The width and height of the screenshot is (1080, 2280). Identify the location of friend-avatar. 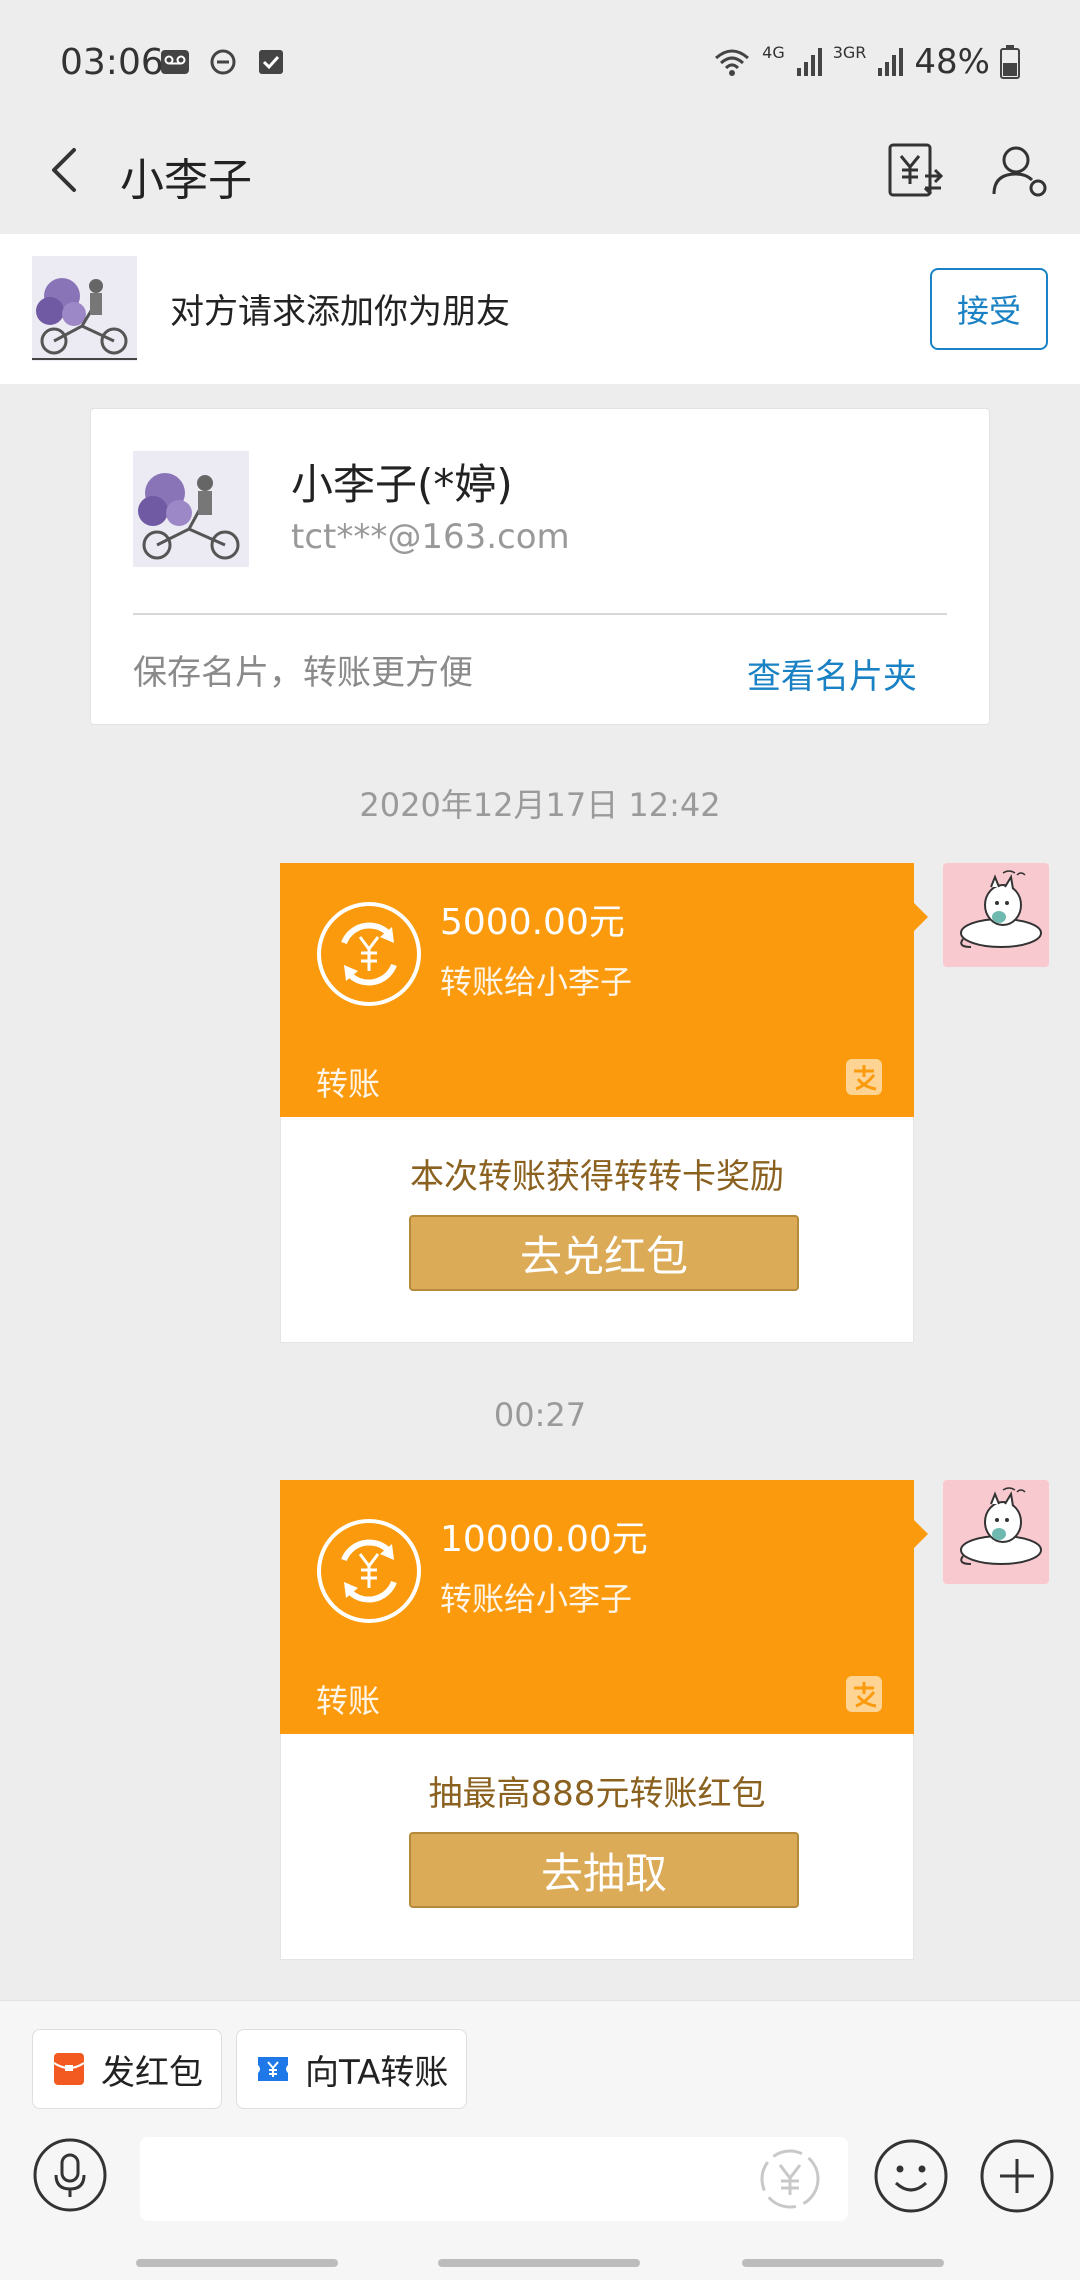
(84, 308).